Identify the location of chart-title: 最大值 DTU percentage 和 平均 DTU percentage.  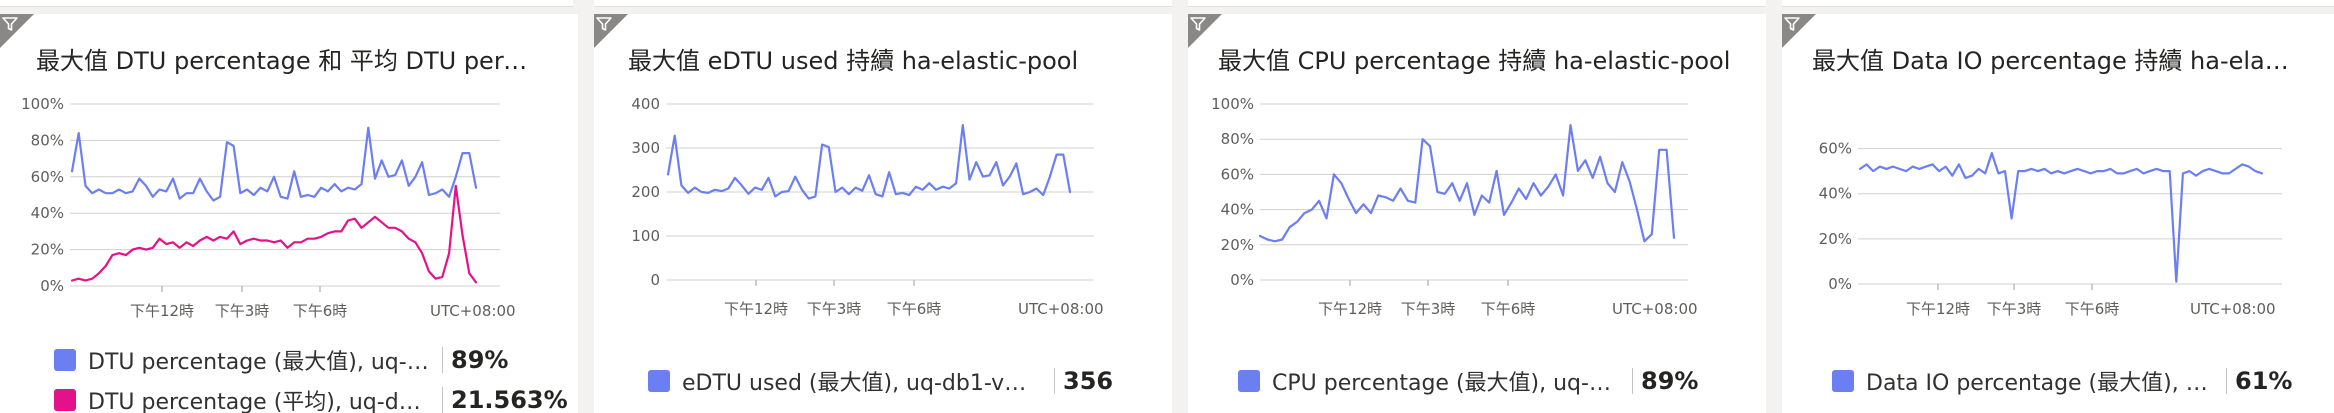
(286, 61).